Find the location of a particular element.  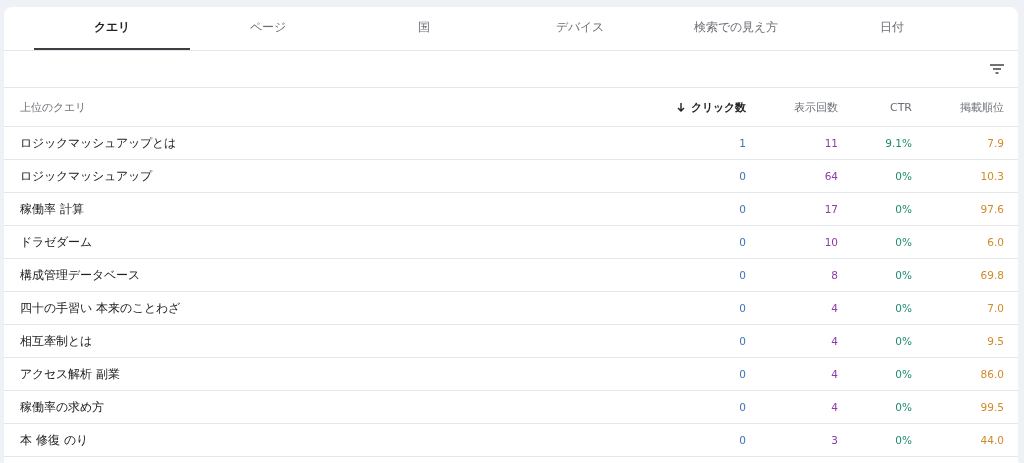

table-cell: 64 is located at coordinates (831, 176).